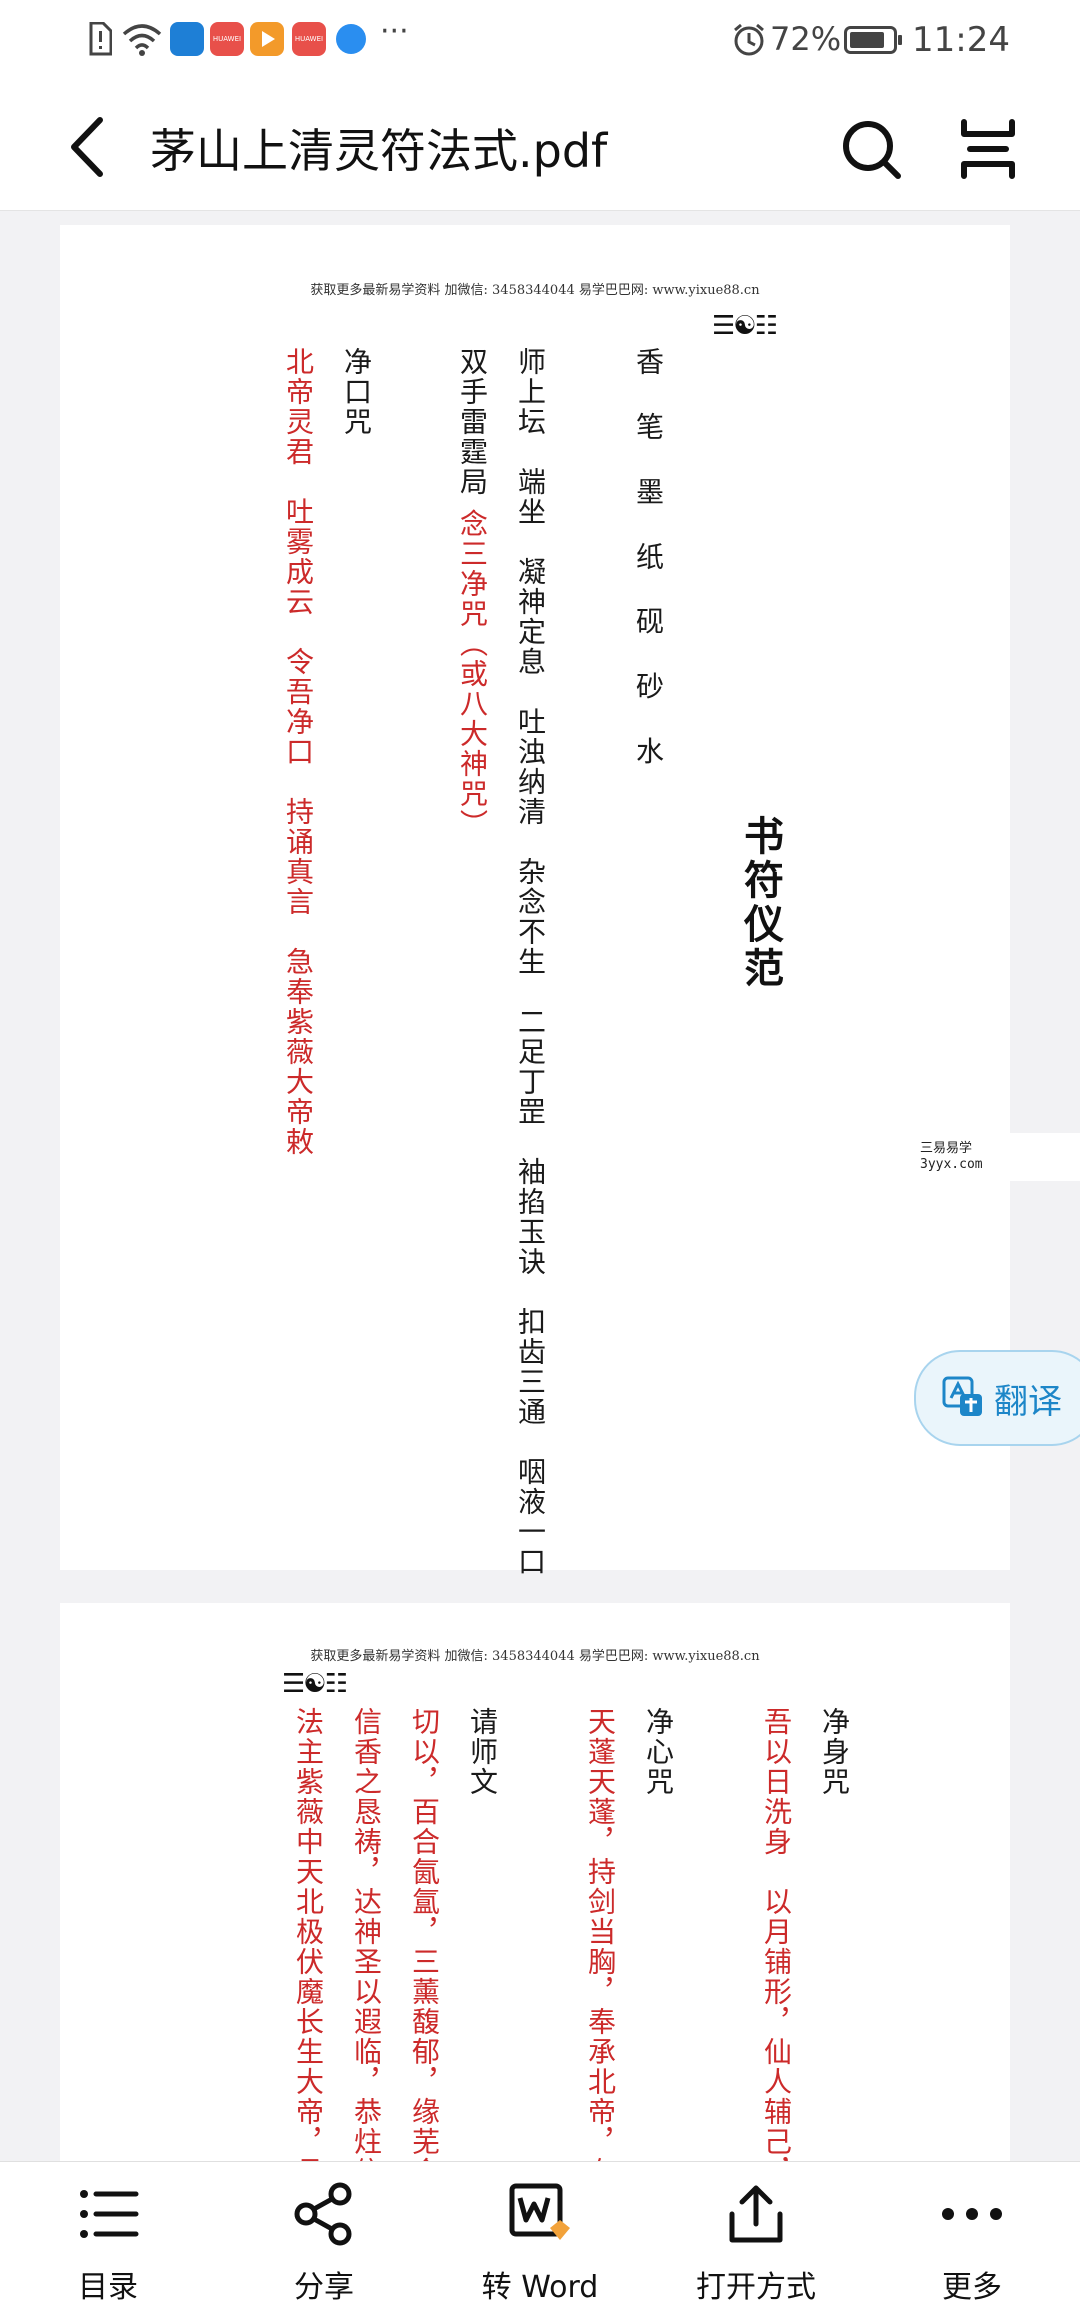 This screenshot has width=1080, height=2313. Describe the element at coordinates (658, 1752) in the screenshot. I see `heart-purify-title: 净心咒` at that location.